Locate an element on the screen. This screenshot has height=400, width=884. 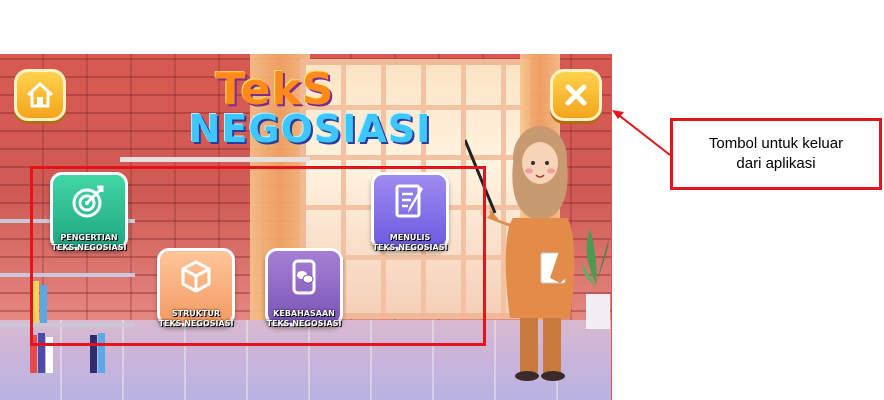
app-title: TekS NEGOSIASI is located at coordinates (310, 113).